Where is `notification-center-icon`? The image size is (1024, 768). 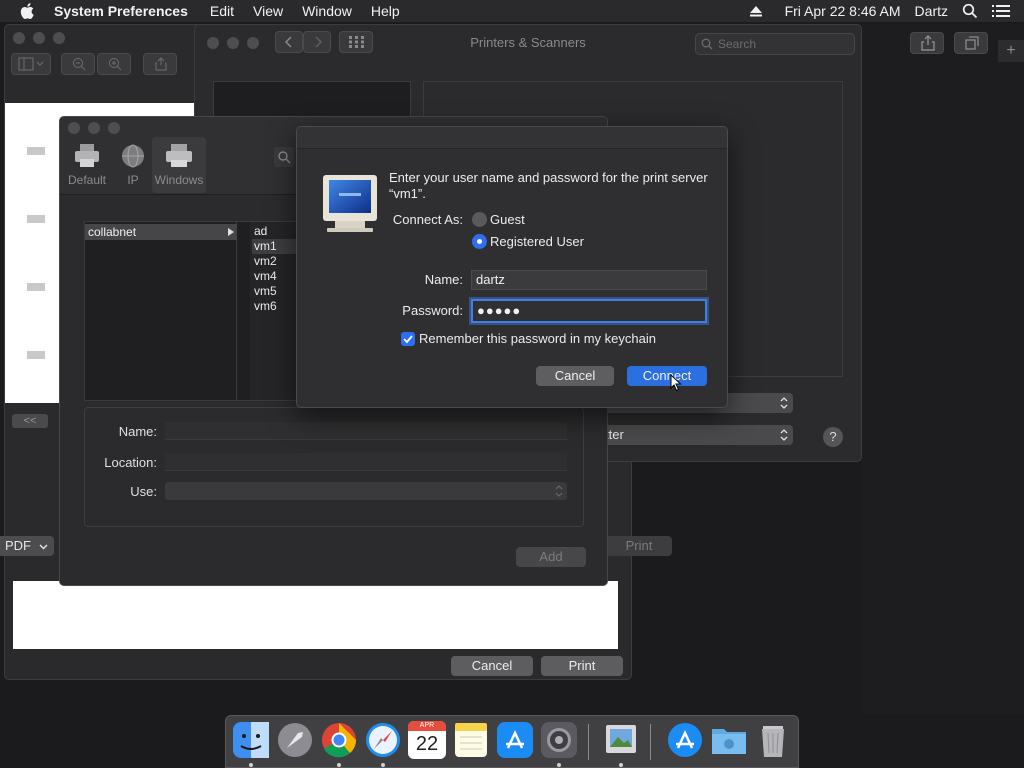
notification-center-icon is located at coordinates (1001, 11).